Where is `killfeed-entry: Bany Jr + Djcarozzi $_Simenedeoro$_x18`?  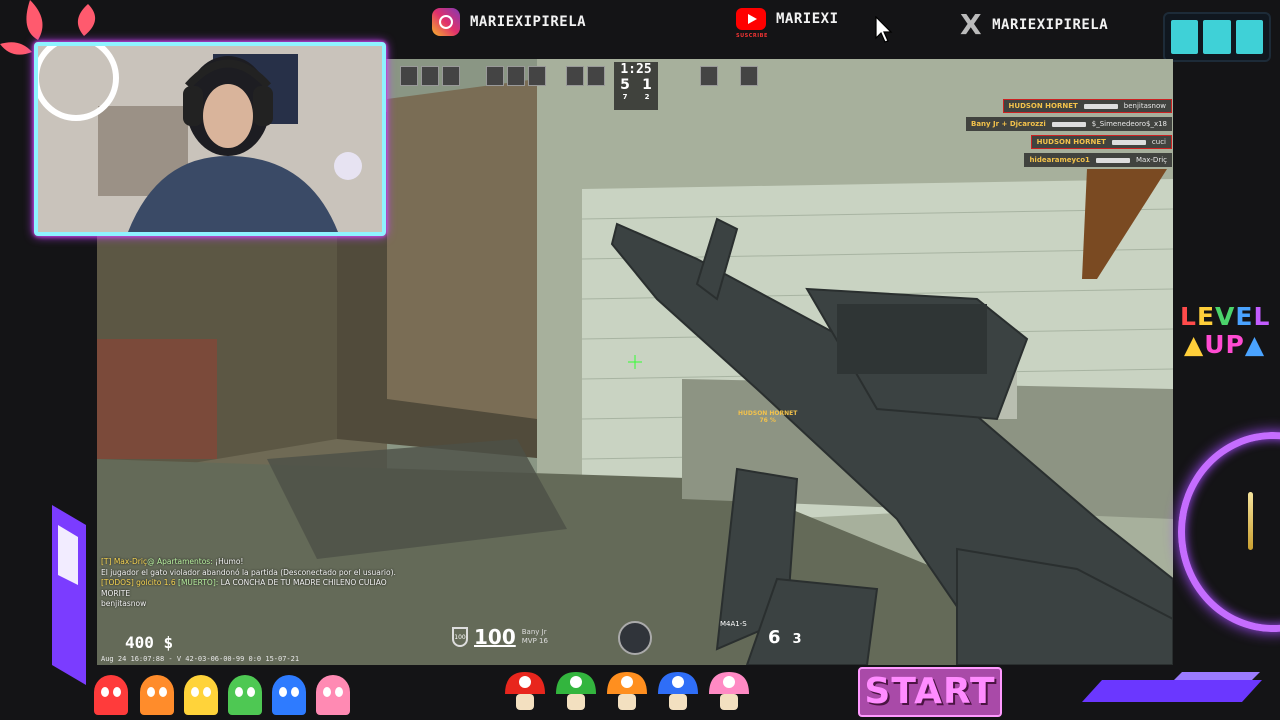 killfeed-entry: Bany Jr + Djcarozzi $_Simenedeoro$_x18 is located at coordinates (1069, 124).